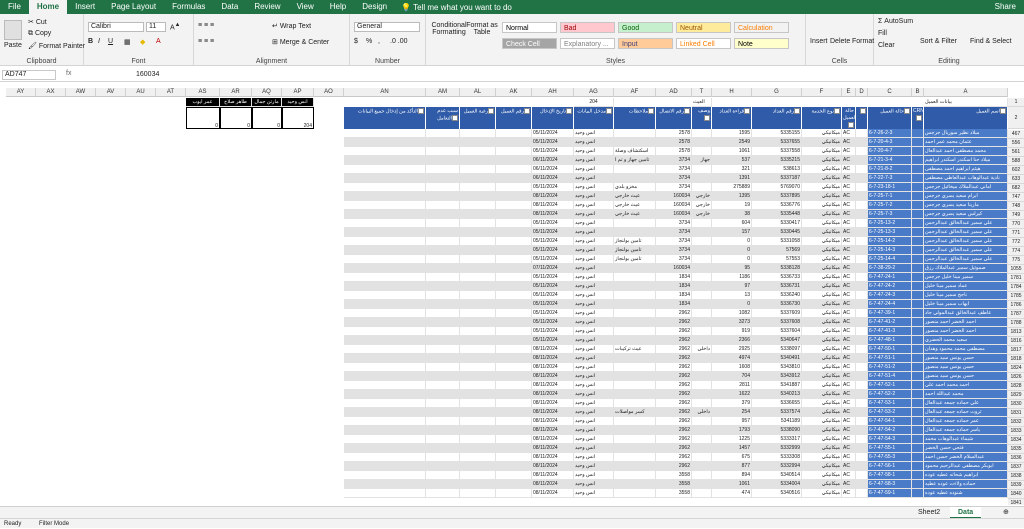 Image resolution: width=1024 pixels, height=529 pixels. What do you see at coordinates (1016, 341) in the screenshot?
I see `row-header-1816: 1816` at bounding box center [1016, 341].